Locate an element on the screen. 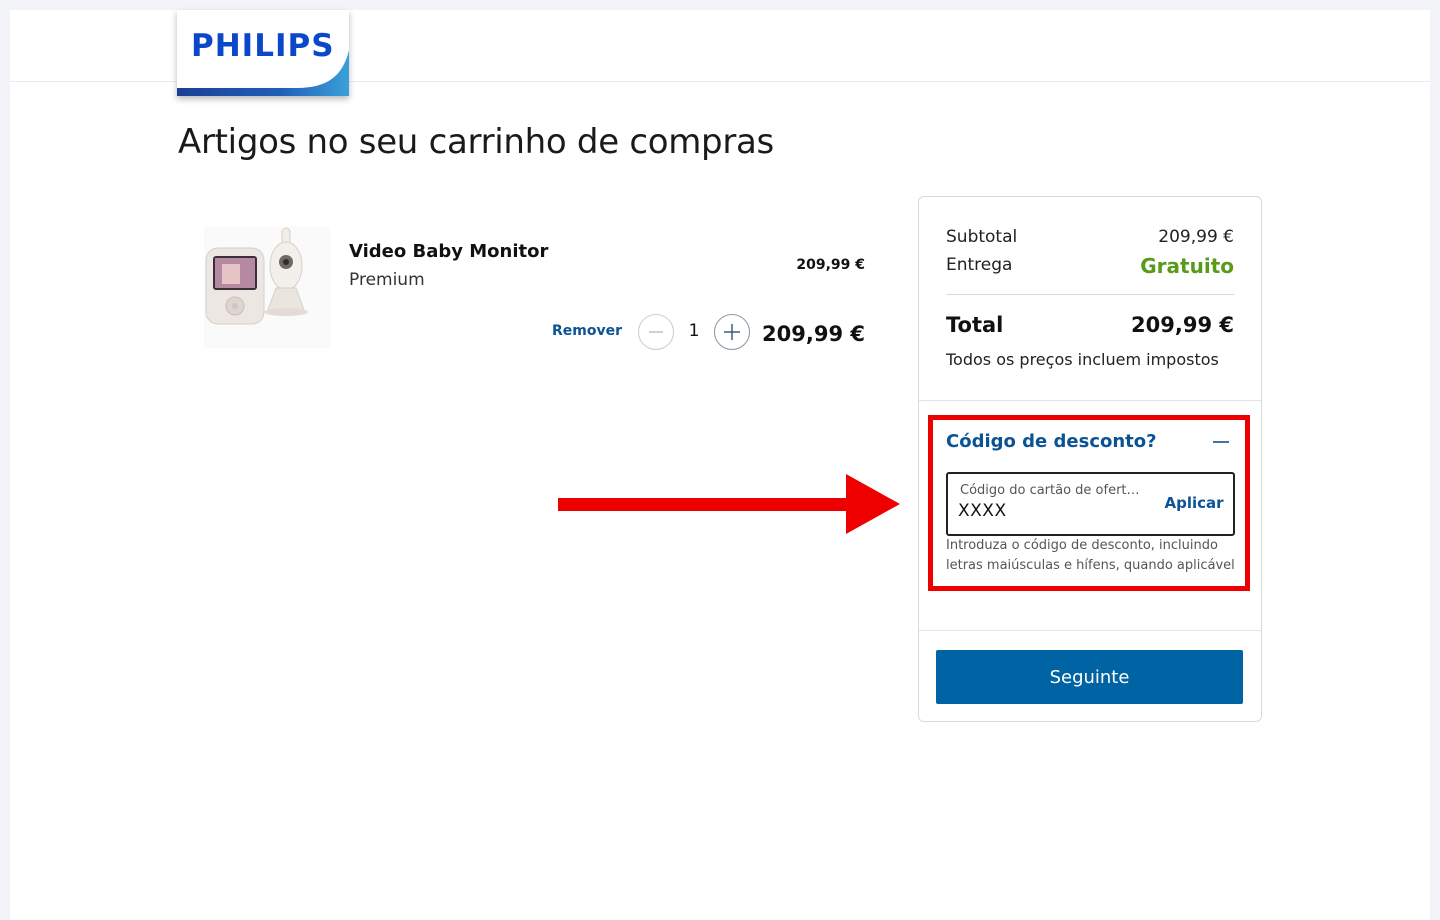 The image size is (1440, 920). increase-quantity-button is located at coordinates (732, 332).